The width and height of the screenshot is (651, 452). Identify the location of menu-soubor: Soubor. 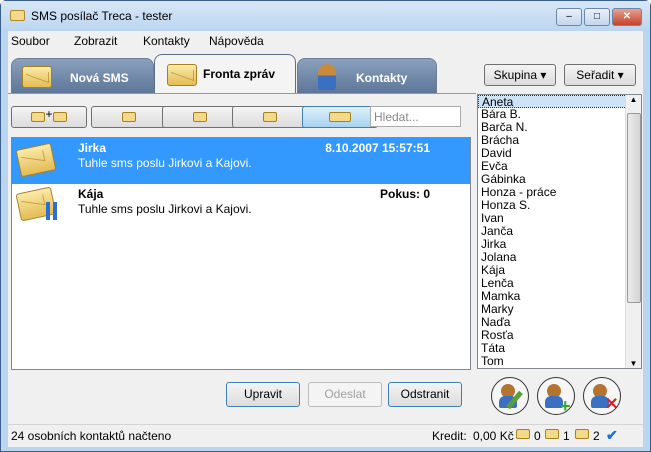
(30, 41).